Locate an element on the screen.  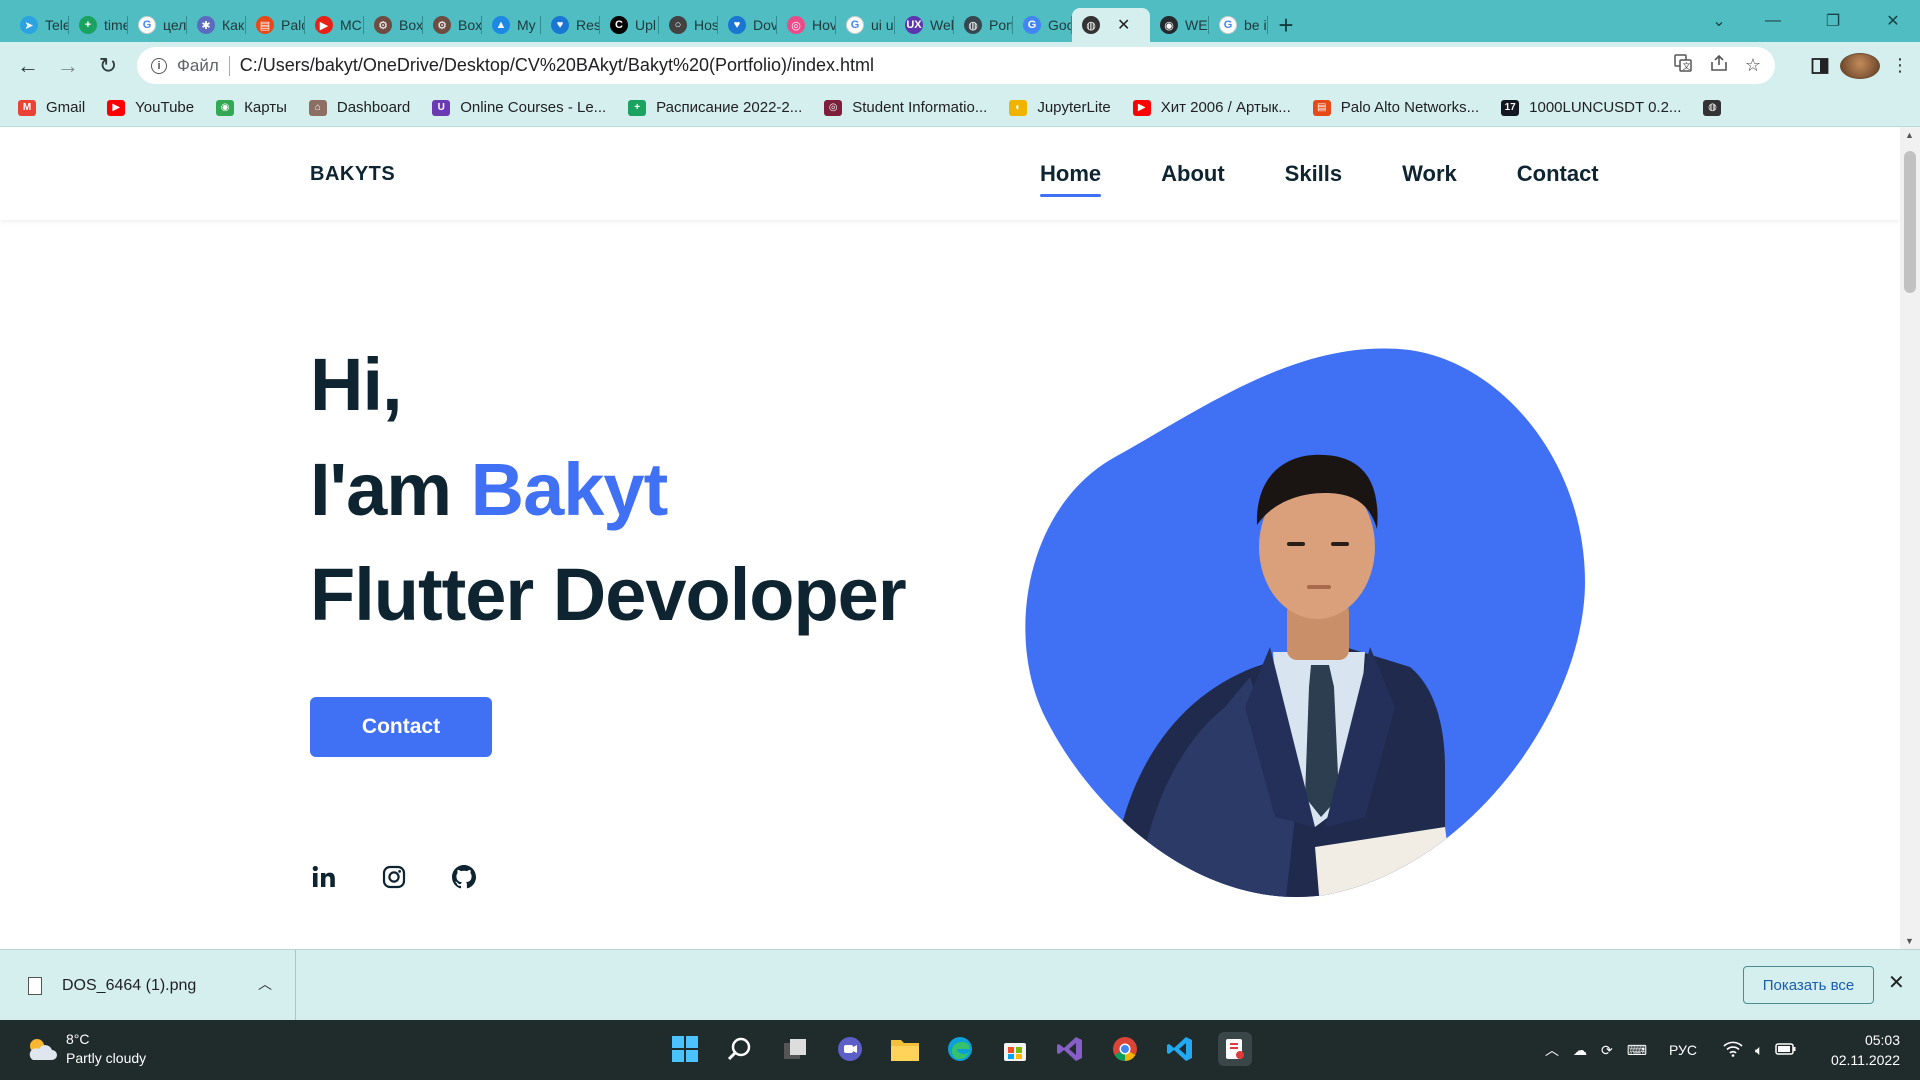
language-indicator: РУС is located at coordinates (1683, 1050).